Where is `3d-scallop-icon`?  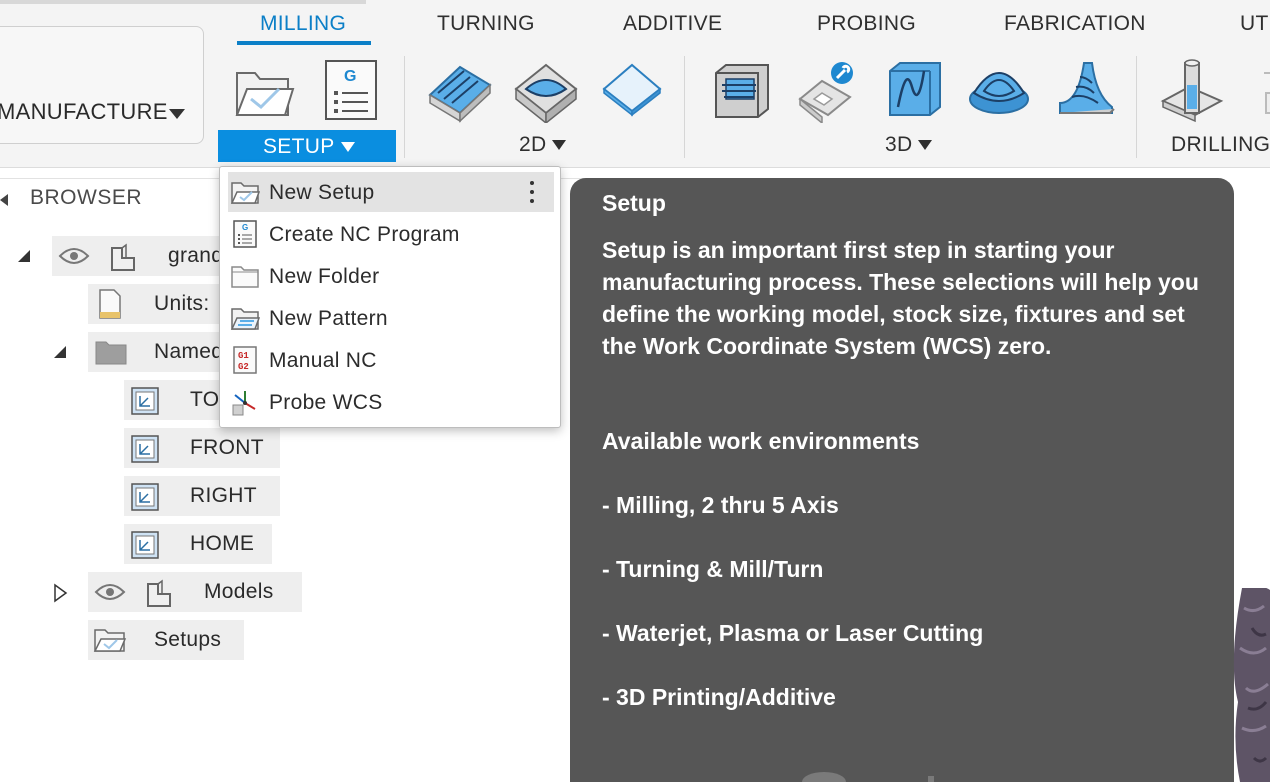
3d-scallop-icon is located at coordinates (1087, 88).